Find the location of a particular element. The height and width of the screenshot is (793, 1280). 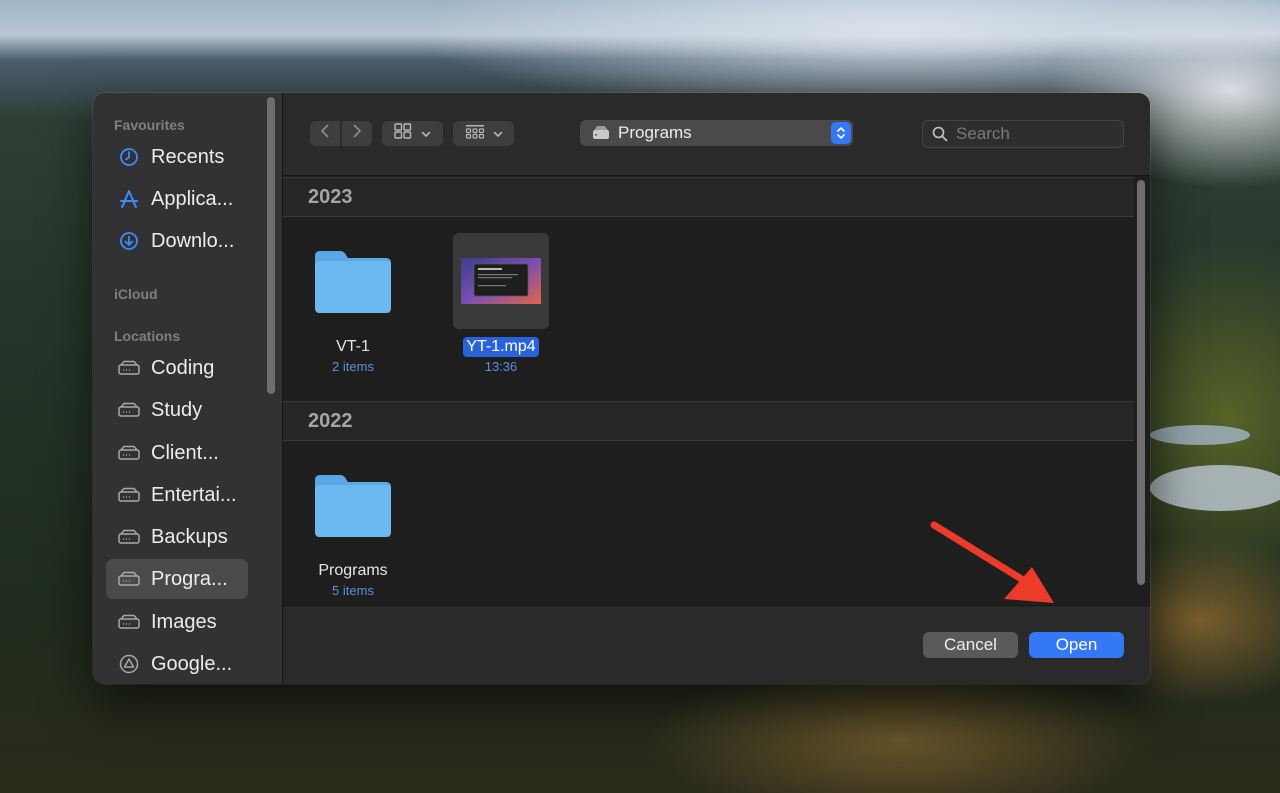

group-header: 2022 is located at coordinates (708, 421).